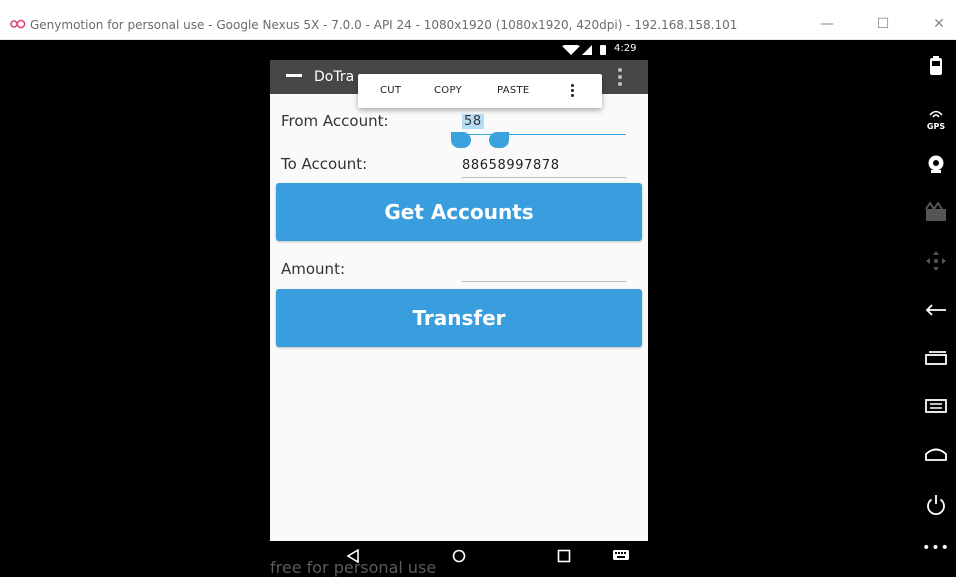  Describe the element at coordinates (335, 121) in the screenshot. I see `from-account-label: From Account:` at that location.